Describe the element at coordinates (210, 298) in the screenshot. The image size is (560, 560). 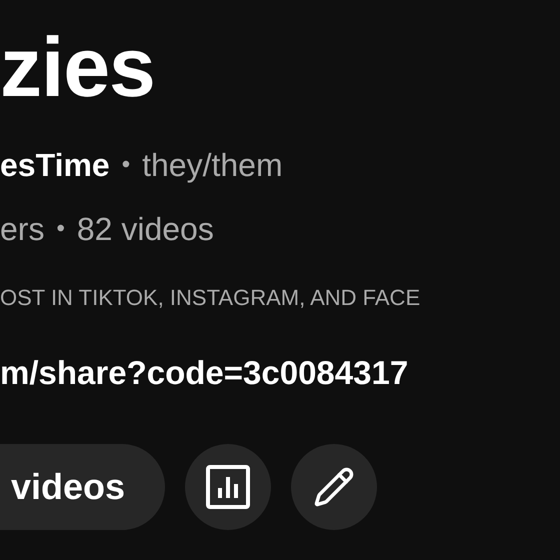
I see `channel-description: OST IN TIKTOK, INSTAGRAM, AND FACE` at that location.